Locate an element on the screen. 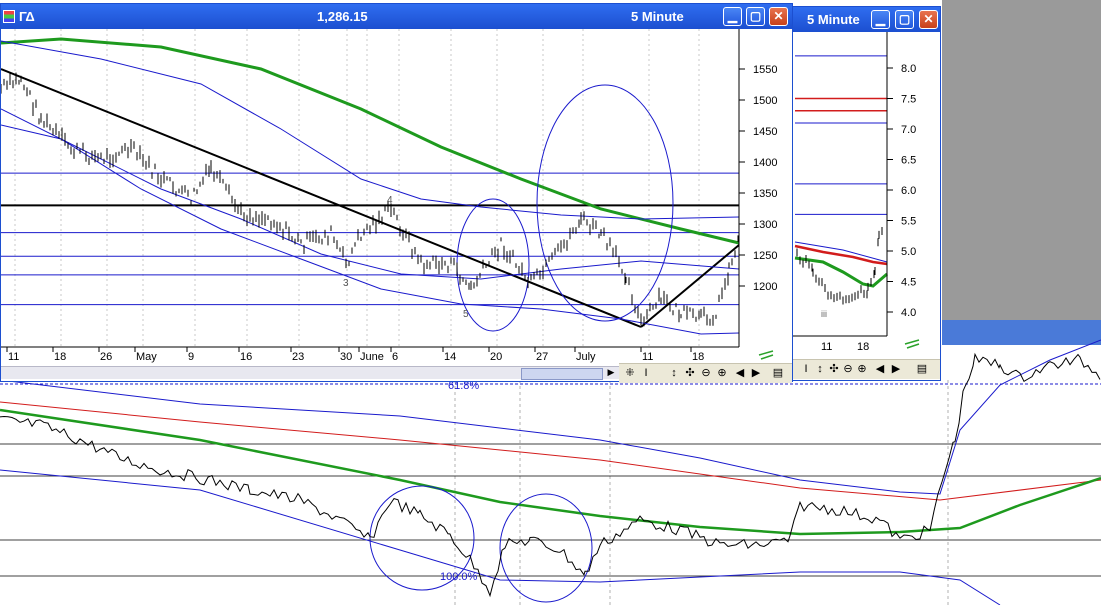 The image size is (1101, 605). scroll-right-arrow: ▶ is located at coordinates (611, 372).